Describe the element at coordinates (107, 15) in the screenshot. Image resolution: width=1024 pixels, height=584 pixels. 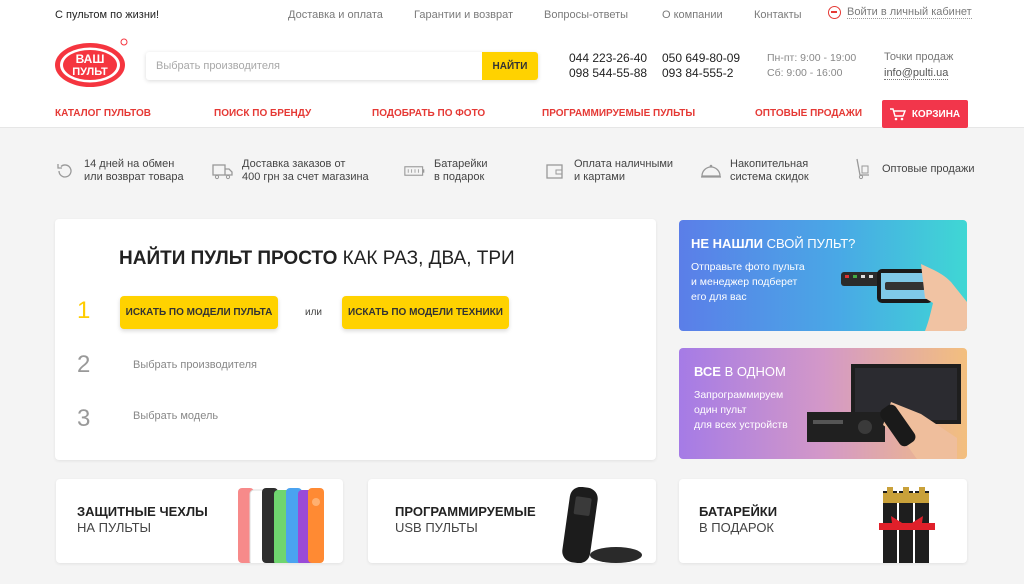
I see `slogan: С пультом по жизни!` at that location.